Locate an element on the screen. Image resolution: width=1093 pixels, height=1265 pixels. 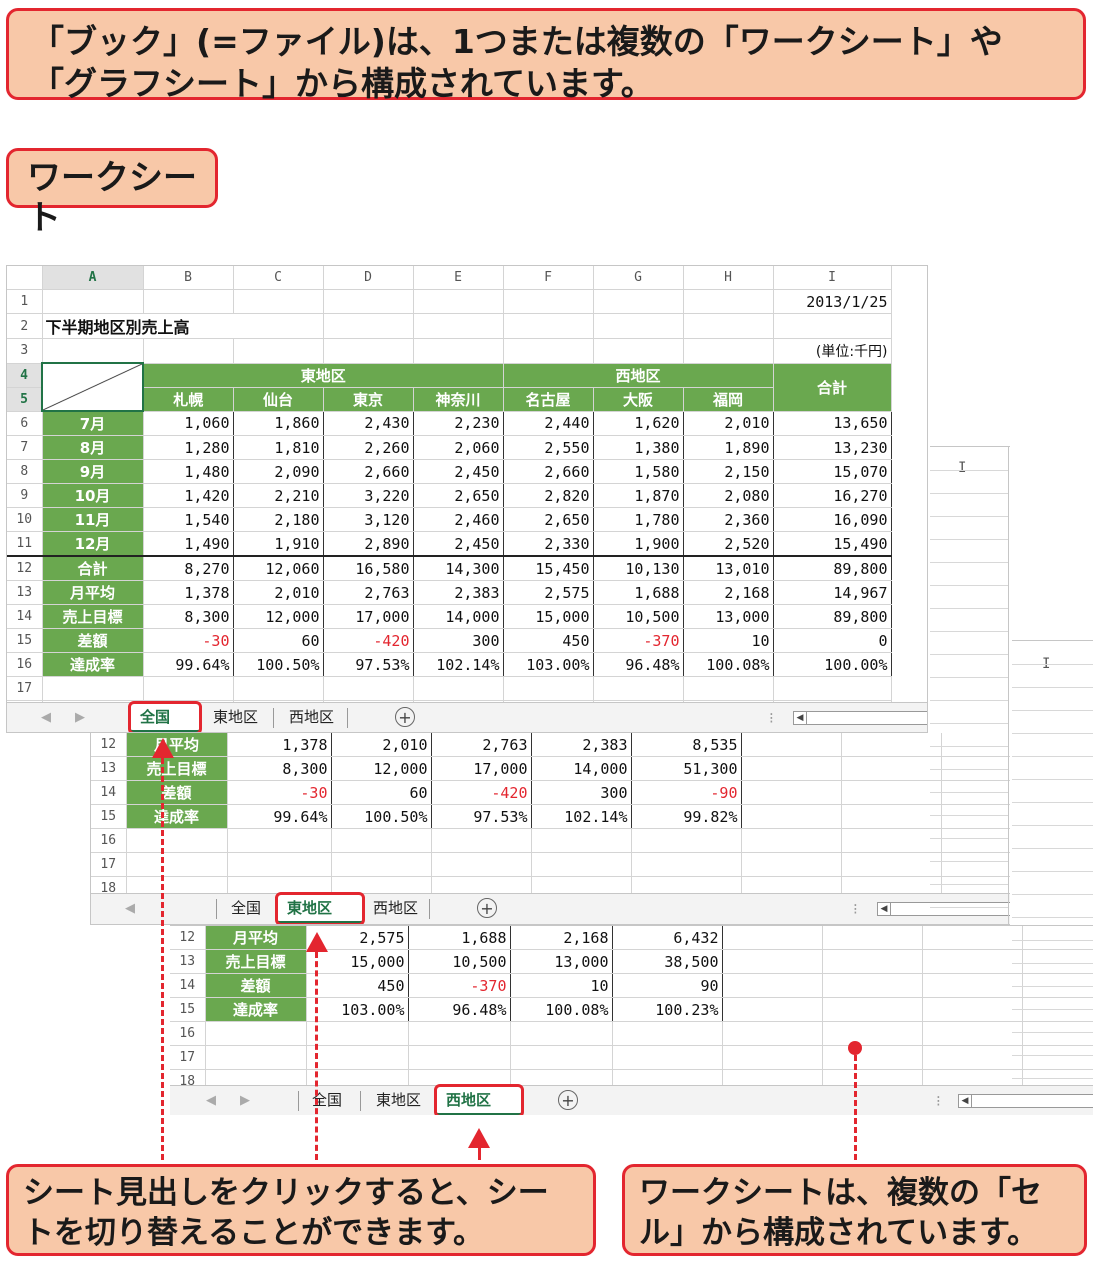
row-label: 12月 is located at coordinates (93, 544).